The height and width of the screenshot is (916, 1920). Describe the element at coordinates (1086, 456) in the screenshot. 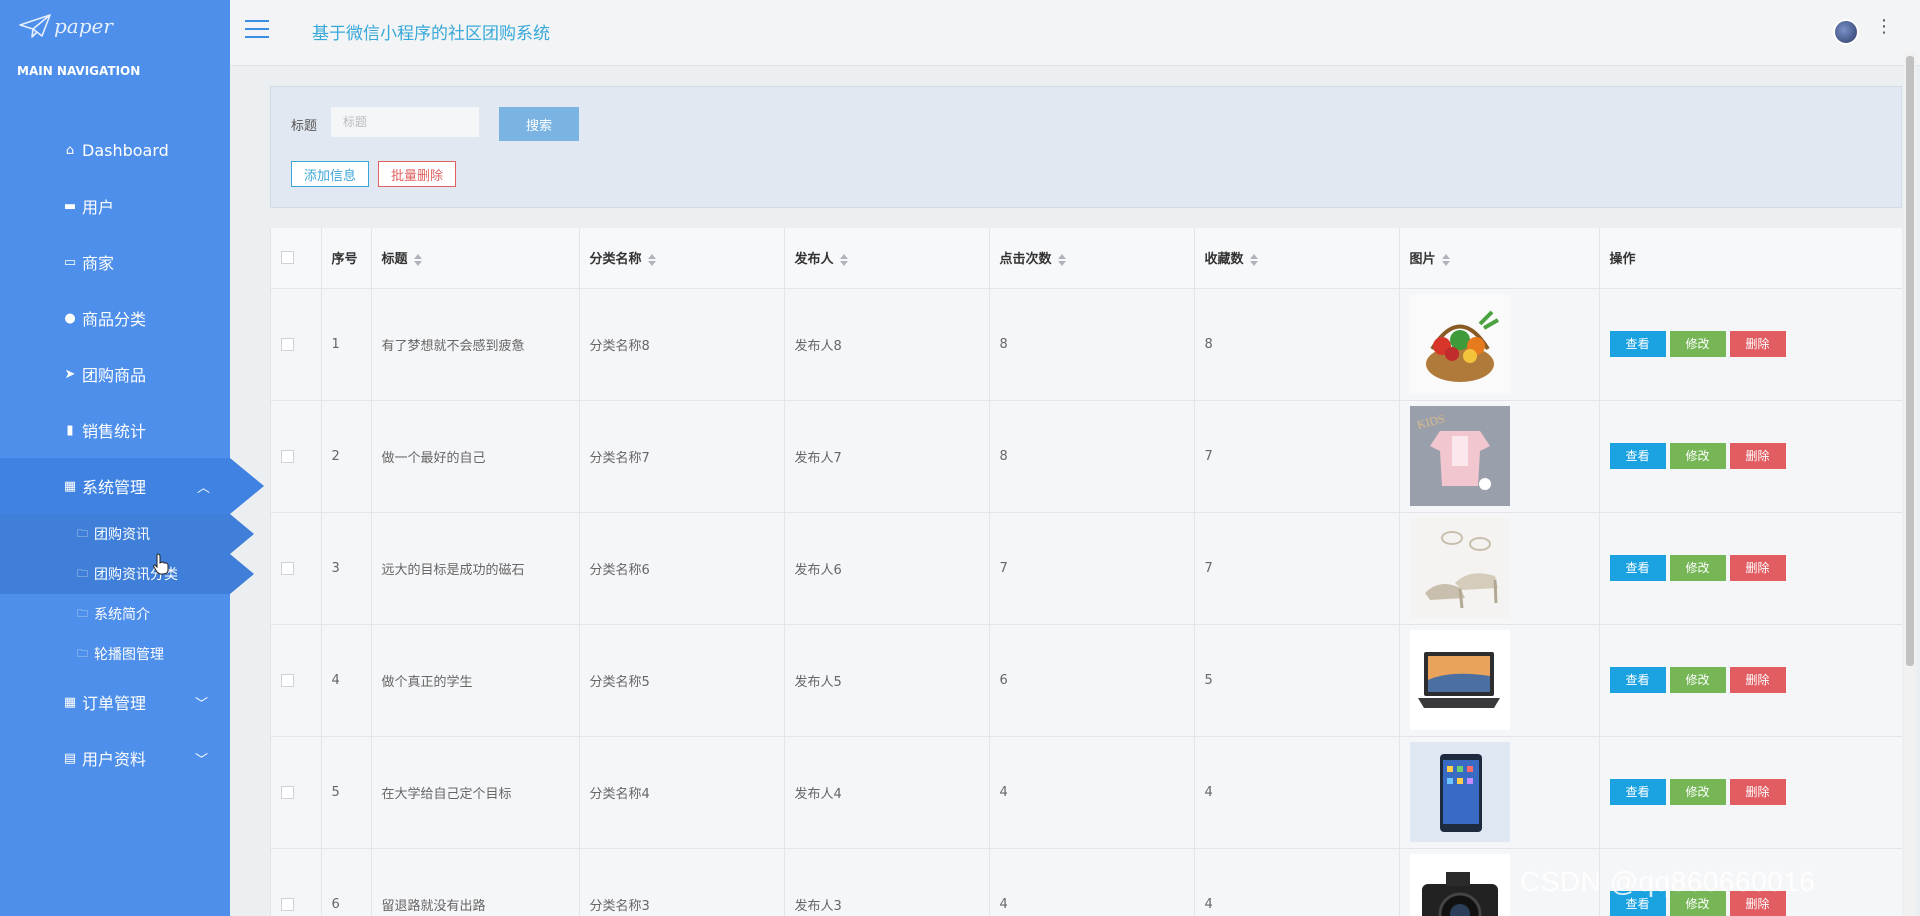

I see `table-row: 2 做一个最好的自己 分类名称7 发布人7 8 7 KIDS 查看 修改 删除` at that location.